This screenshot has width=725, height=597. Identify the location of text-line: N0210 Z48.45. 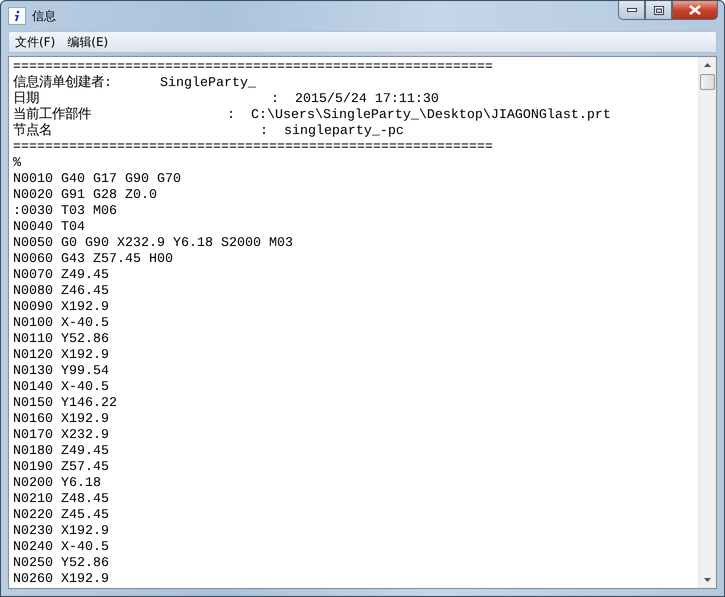
(61, 500).